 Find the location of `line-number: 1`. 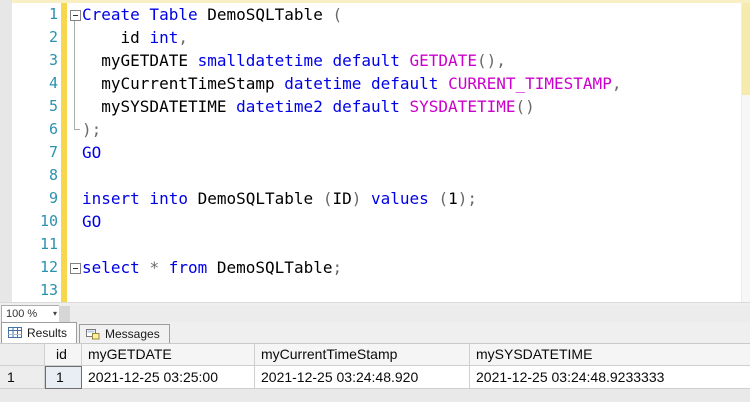

line-number: 1 is located at coordinates (29, 14).